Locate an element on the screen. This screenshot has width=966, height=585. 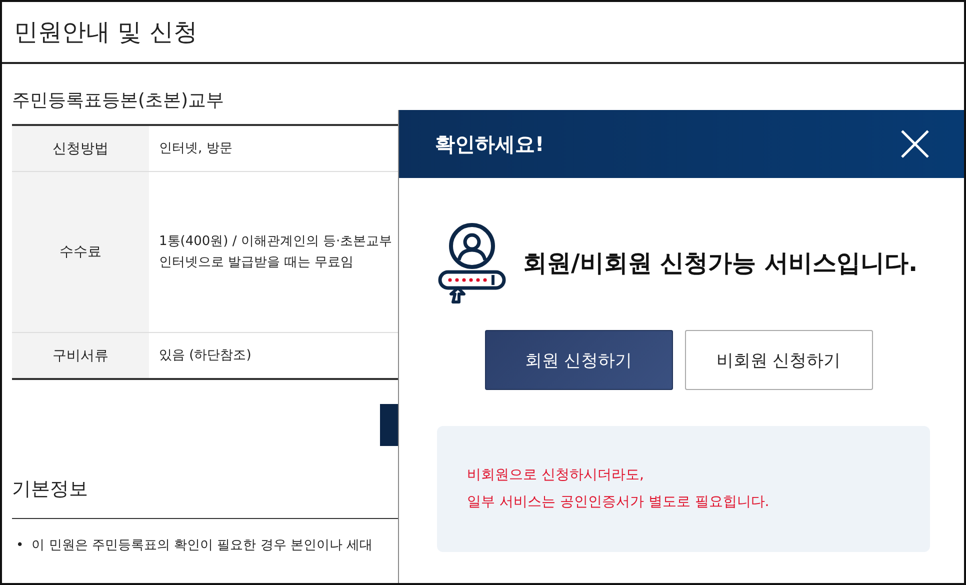
bullet-text: 이 민원은 주민등록표의 확인이 필요한 경우 본인이나 세대 is located at coordinates (202, 546).